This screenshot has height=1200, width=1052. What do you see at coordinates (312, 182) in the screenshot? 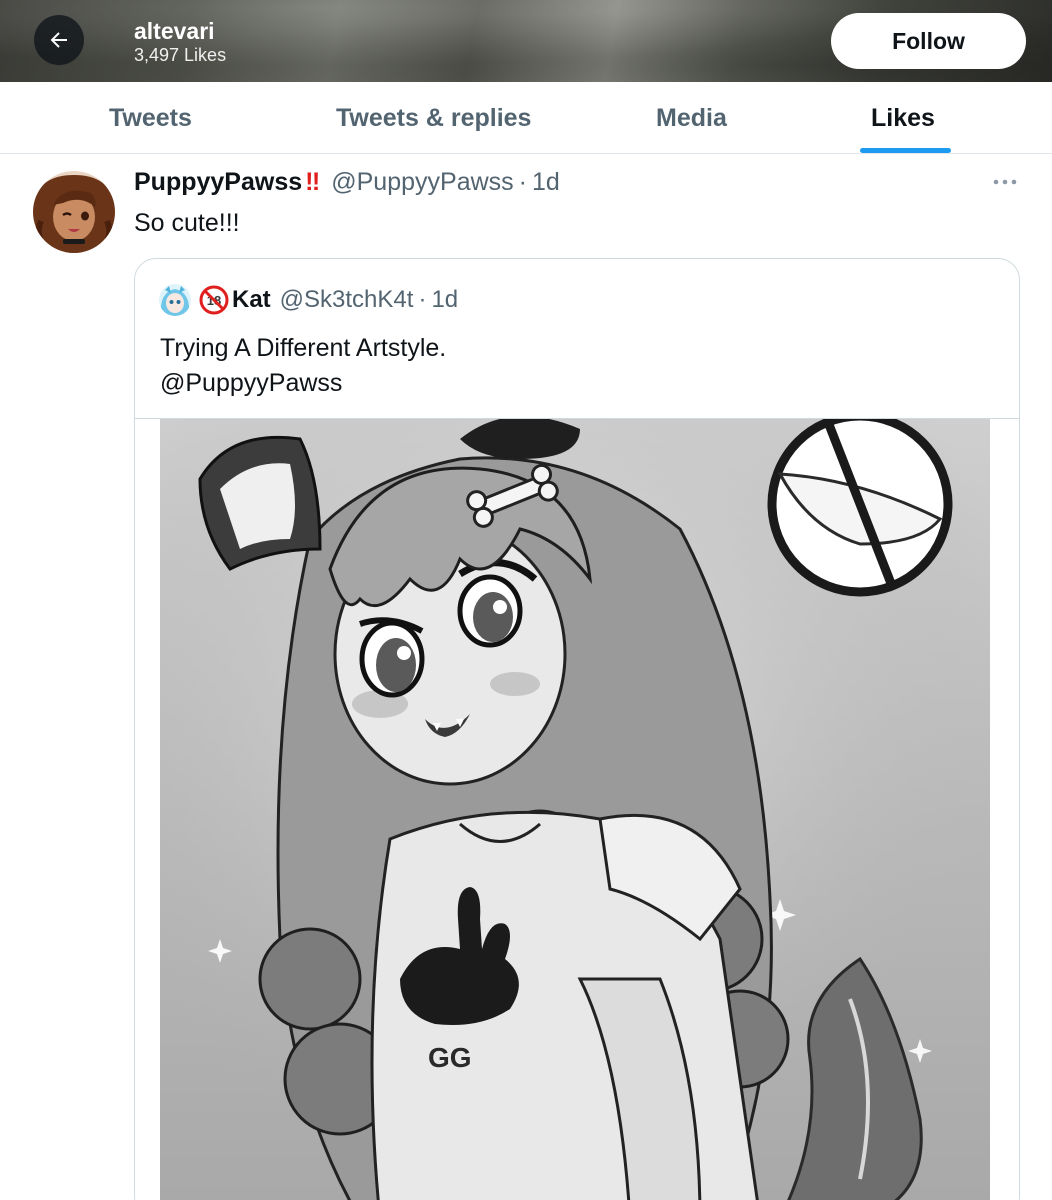
I see `double-exclamation-emoji: ‼` at bounding box center [312, 182].